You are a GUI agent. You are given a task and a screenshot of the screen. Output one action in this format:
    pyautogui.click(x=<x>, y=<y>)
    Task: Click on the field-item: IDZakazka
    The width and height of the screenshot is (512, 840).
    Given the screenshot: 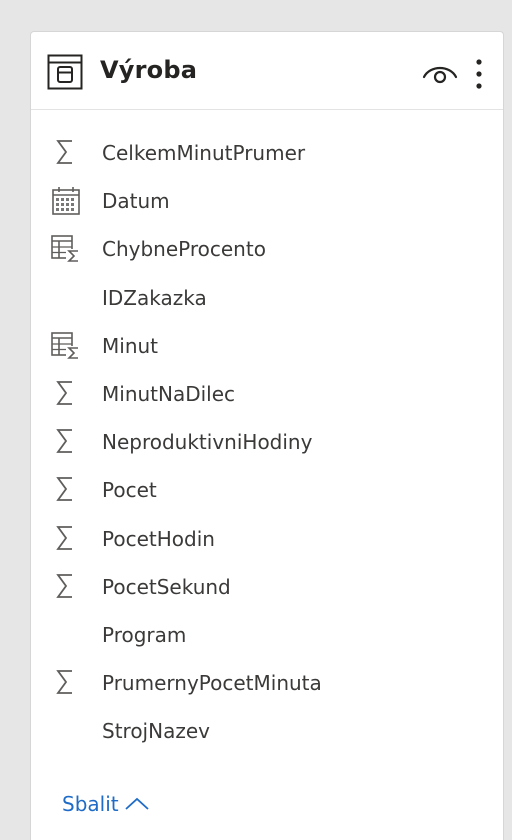 What is the action you would take?
    pyautogui.click(x=267, y=299)
    